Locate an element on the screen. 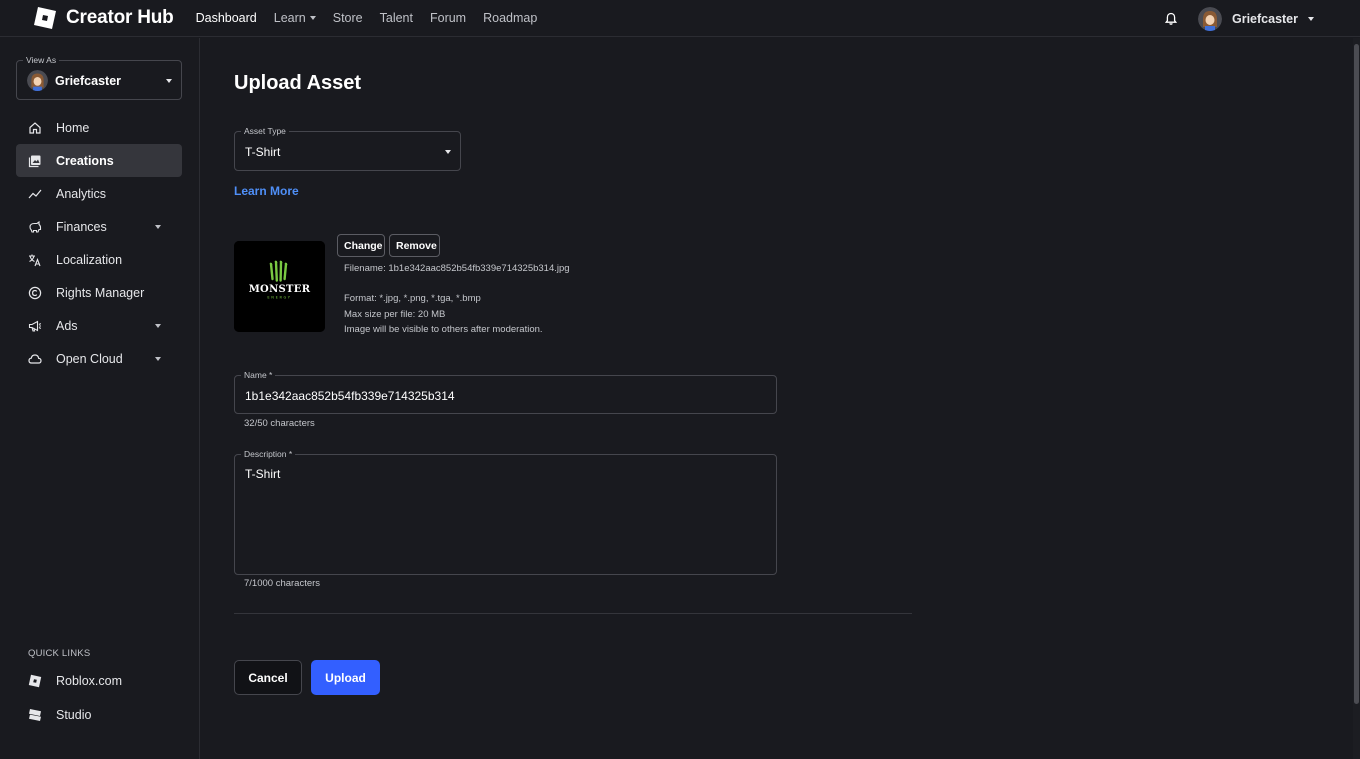 This screenshot has width=1360, height=759. sidebar-item-finances: Finances is located at coordinates (99, 226).